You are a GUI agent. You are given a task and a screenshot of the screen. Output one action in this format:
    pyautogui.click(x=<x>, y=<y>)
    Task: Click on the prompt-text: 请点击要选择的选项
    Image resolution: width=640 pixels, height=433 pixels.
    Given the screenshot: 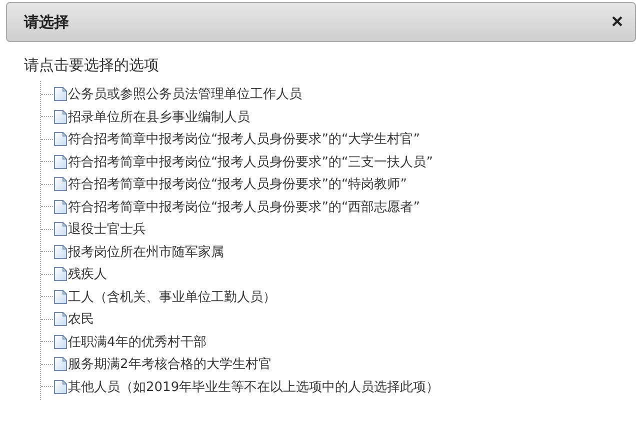 What is the action you would take?
    pyautogui.click(x=92, y=65)
    